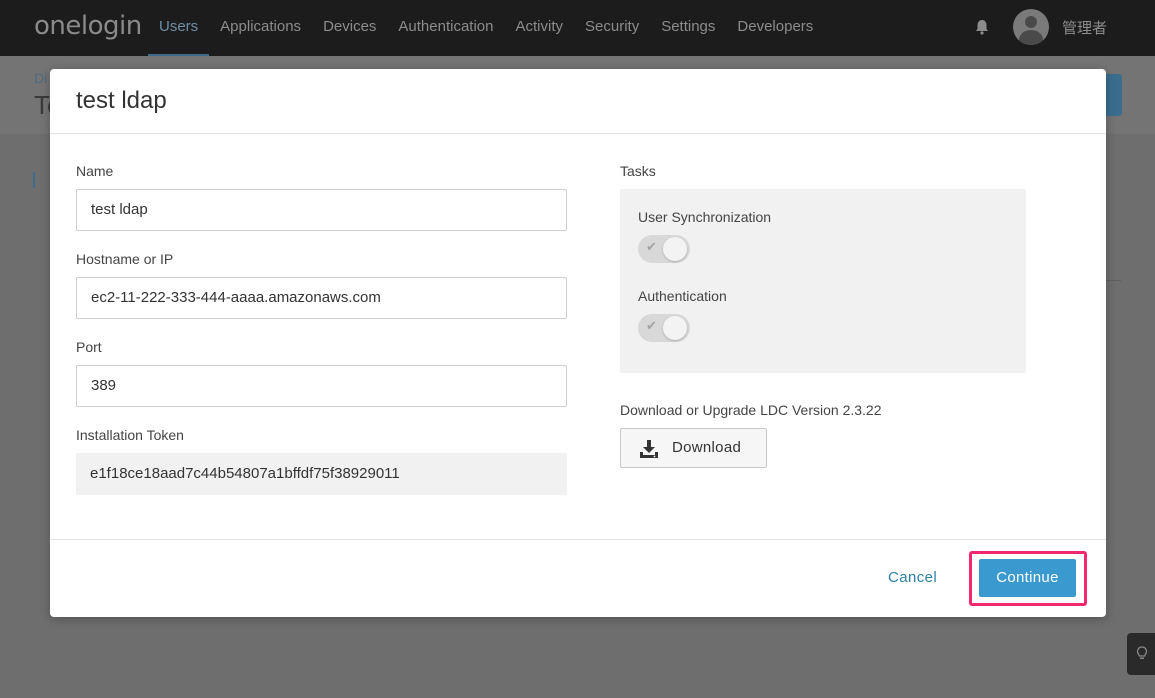  What do you see at coordinates (982, 27) in the screenshot?
I see `bell-icon` at bounding box center [982, 27].